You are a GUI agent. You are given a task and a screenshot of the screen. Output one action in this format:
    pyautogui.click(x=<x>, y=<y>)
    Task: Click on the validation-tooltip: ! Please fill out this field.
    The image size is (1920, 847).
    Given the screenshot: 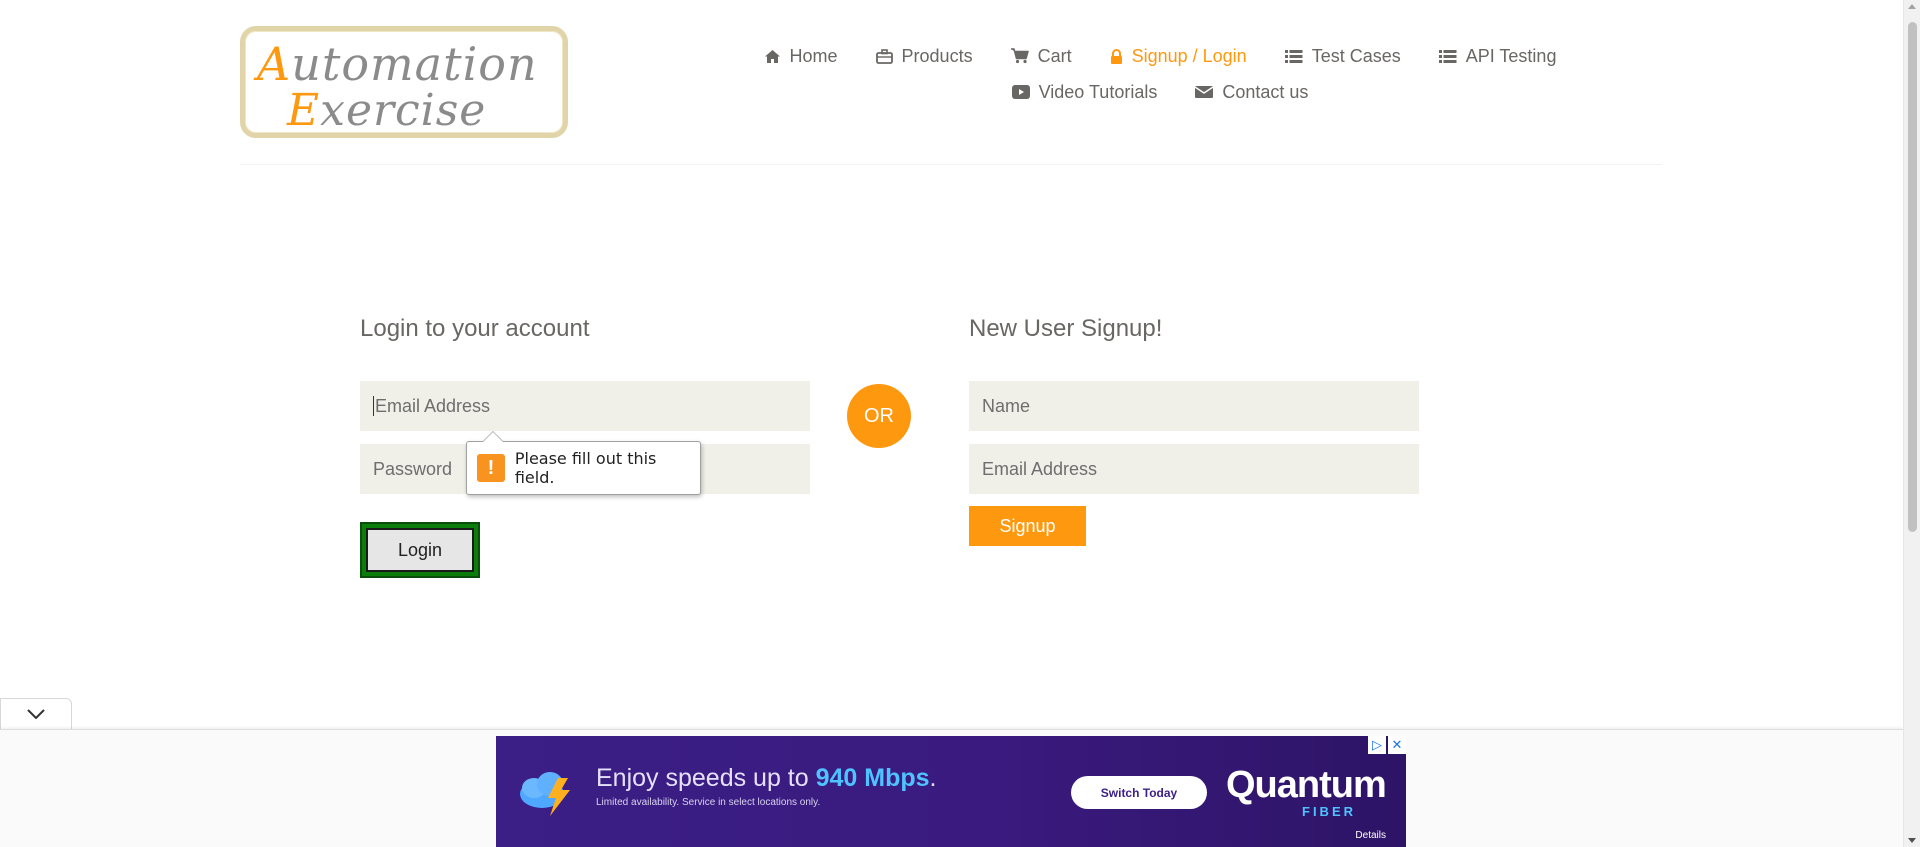 What is the action you would take?
    pyautogui.click(x=583, y=463)
    